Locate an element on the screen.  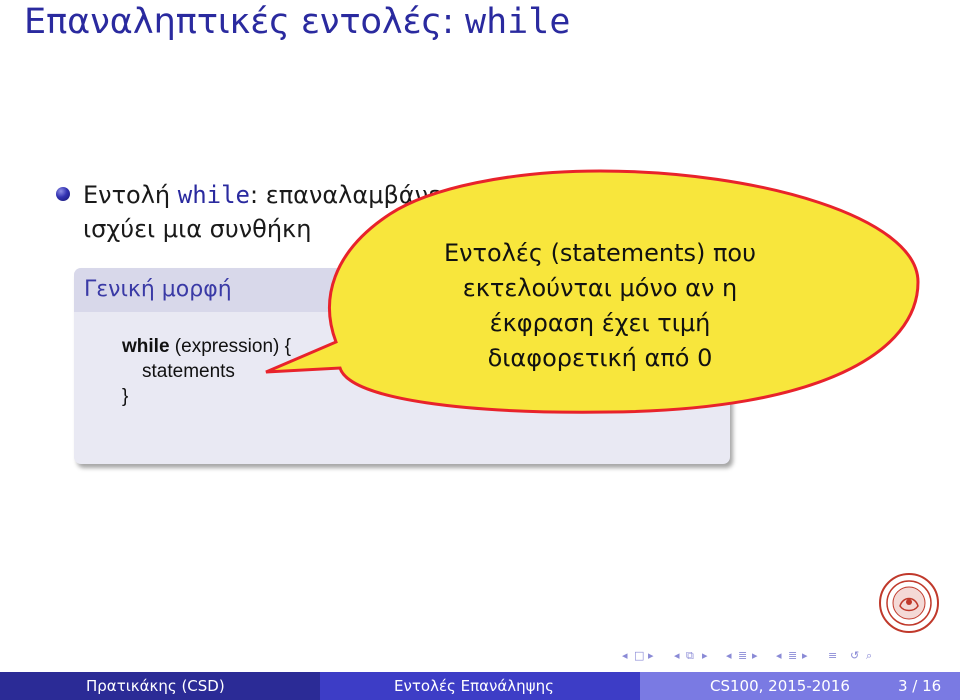
nav-part-right-icon: ▸ is located at coordinates (805, 655).